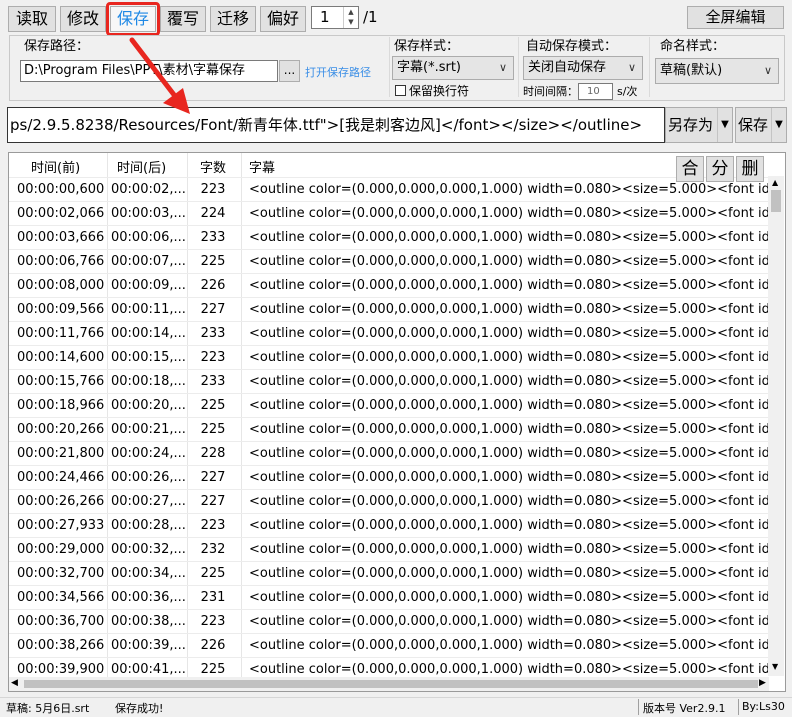 This screenshot has height=717, width=792. What do you see at coordinates (61, 621) in the screenshot?
I see `time-start-cell: 00:00:36,700` at bounding box center [61, 621].